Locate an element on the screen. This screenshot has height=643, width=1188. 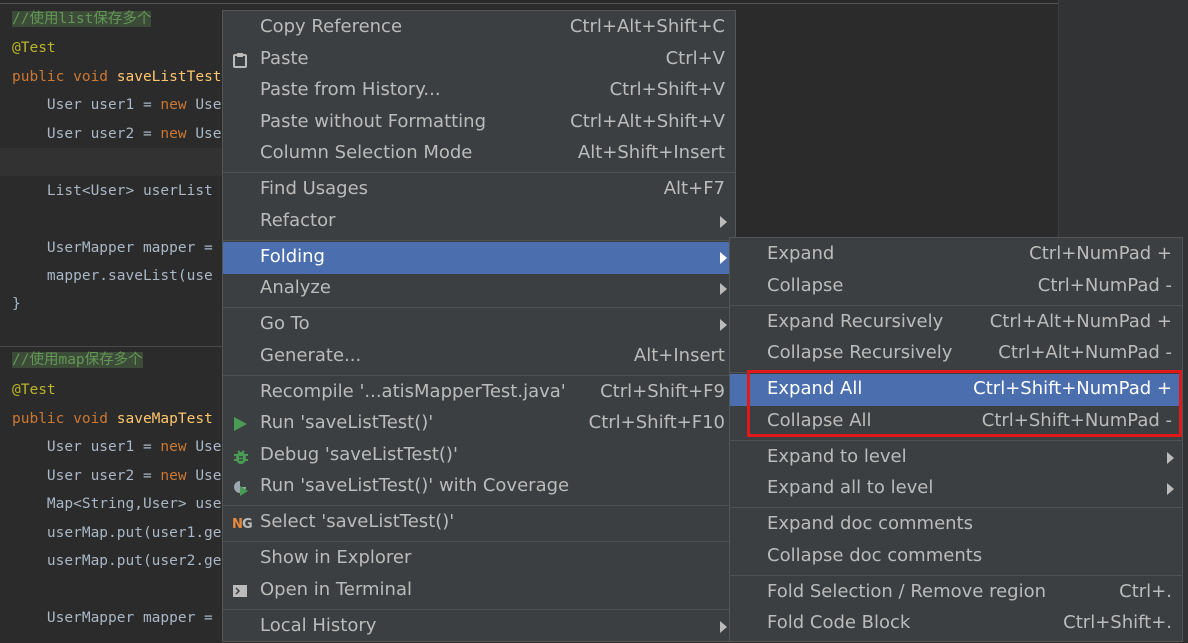
menu-item-analyze: Analyze is located at coordinates (479, 289).